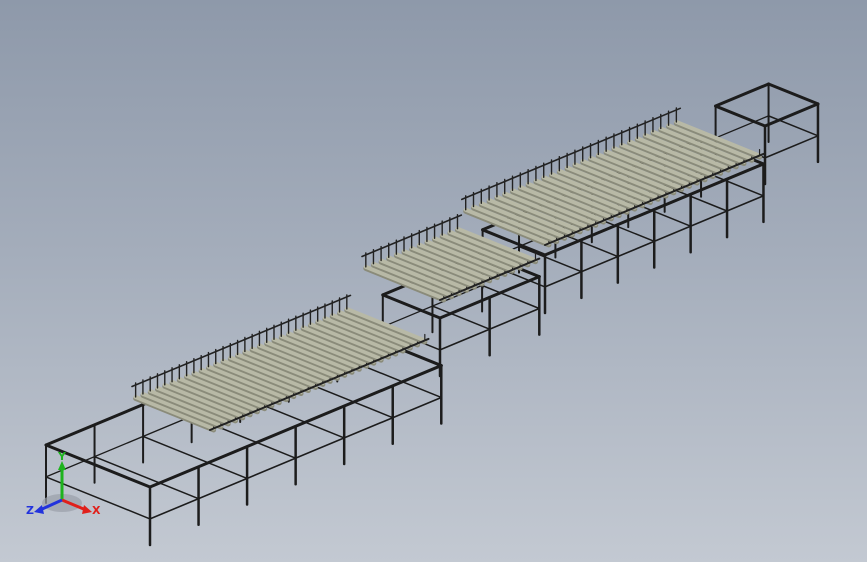 This screenshot has height=562, width=867. Describe the element at coordinates (62, 456) in the screenshot. I see `triad-y-label: Y` at that location.